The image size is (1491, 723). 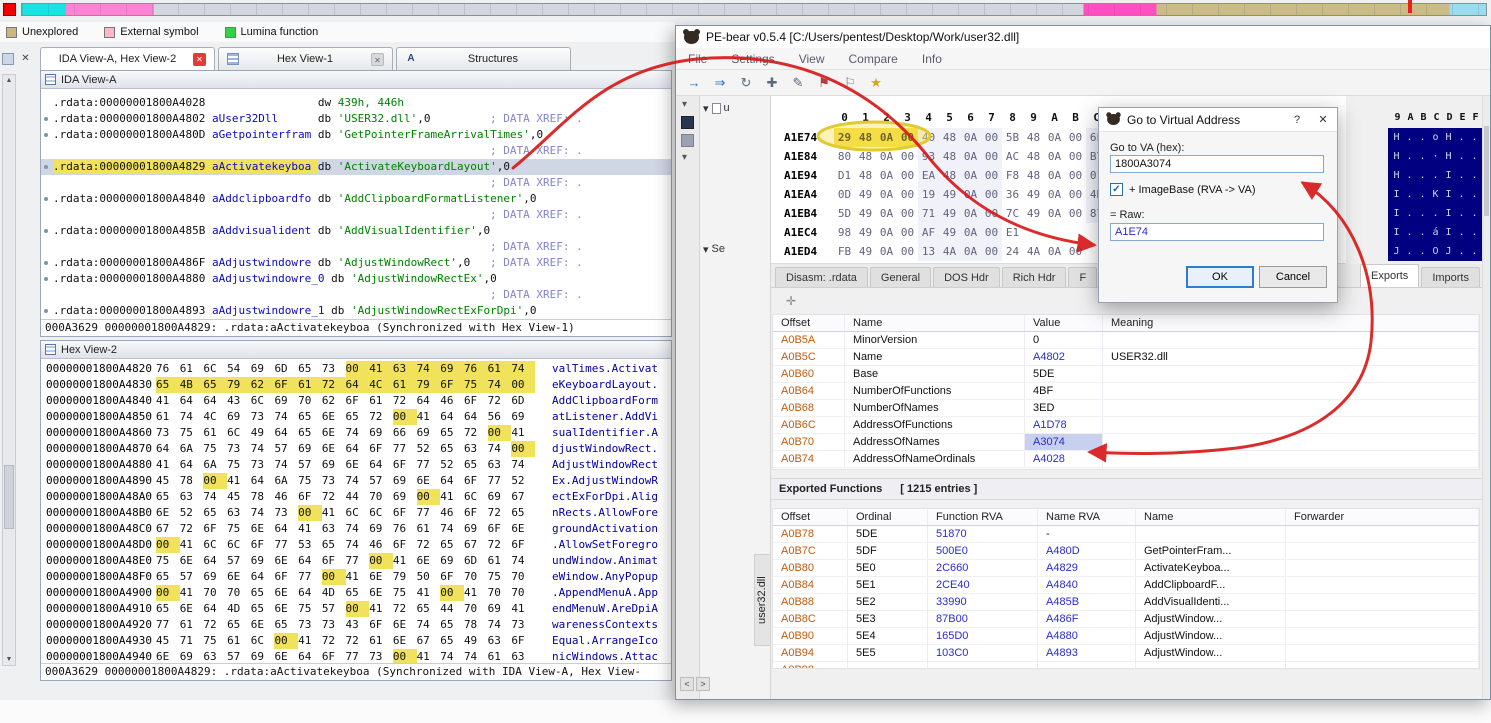 What do you see at coordinates (1293, 277) in the screenshot?
I see `cancel-button: Cancel` at bounding box center [1293, 277].